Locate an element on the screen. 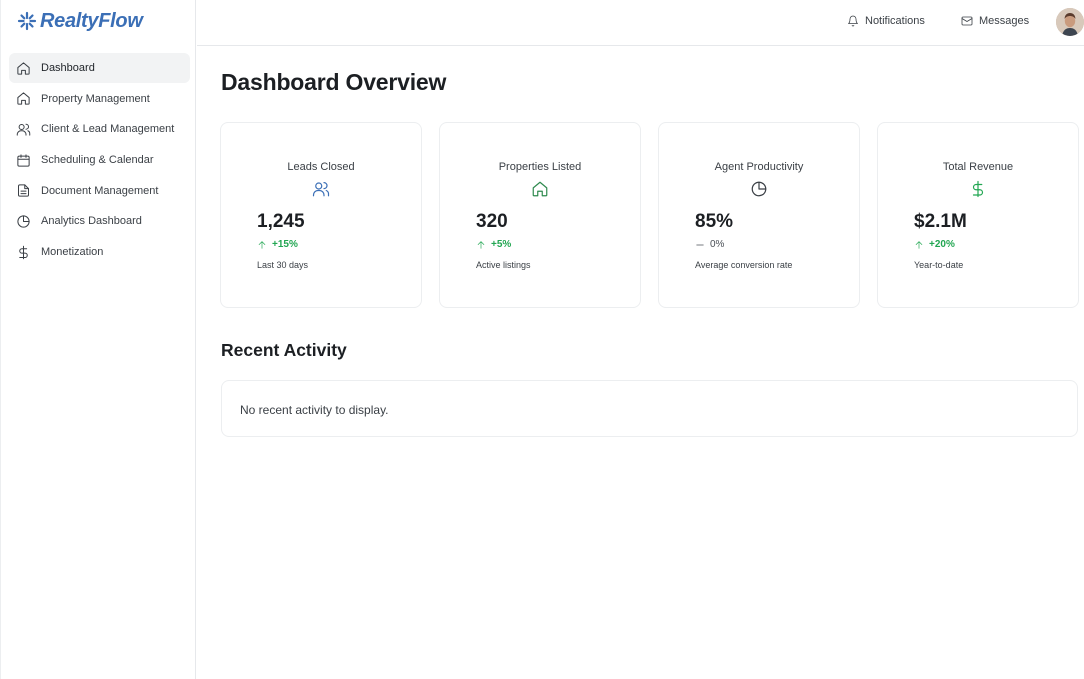  avatar is located at coordinates (1070, 22).